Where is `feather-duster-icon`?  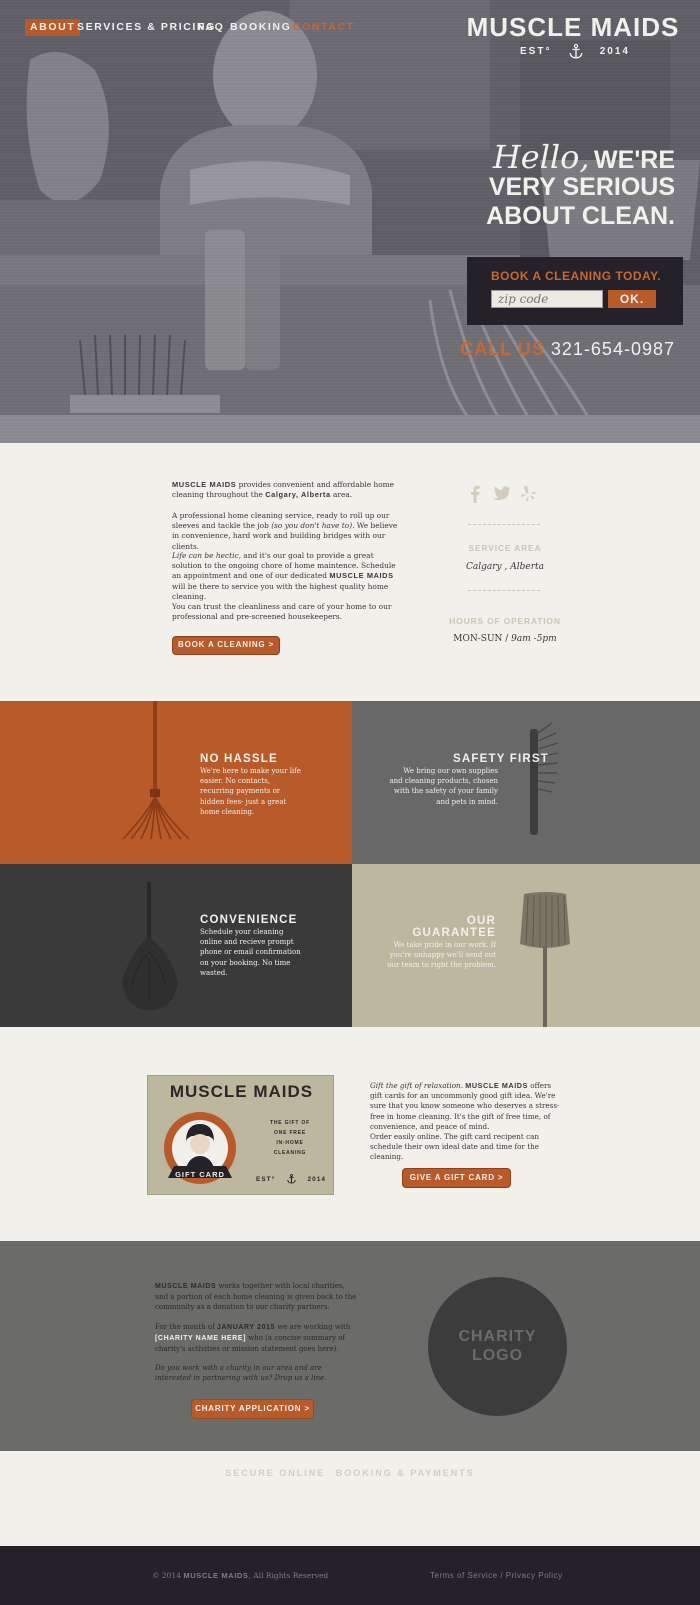
feather-duster-icon is located at coordinates (150, 946).